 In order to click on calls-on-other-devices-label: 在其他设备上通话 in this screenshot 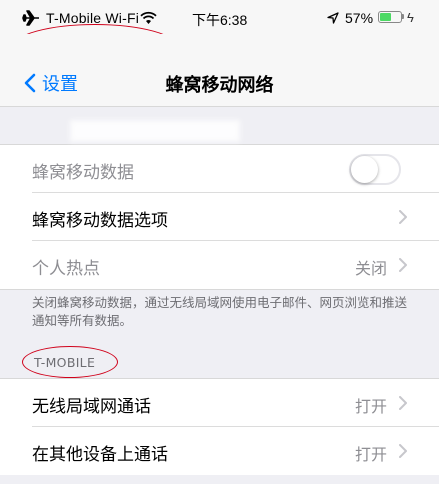, I will do `click(100, 455)`.